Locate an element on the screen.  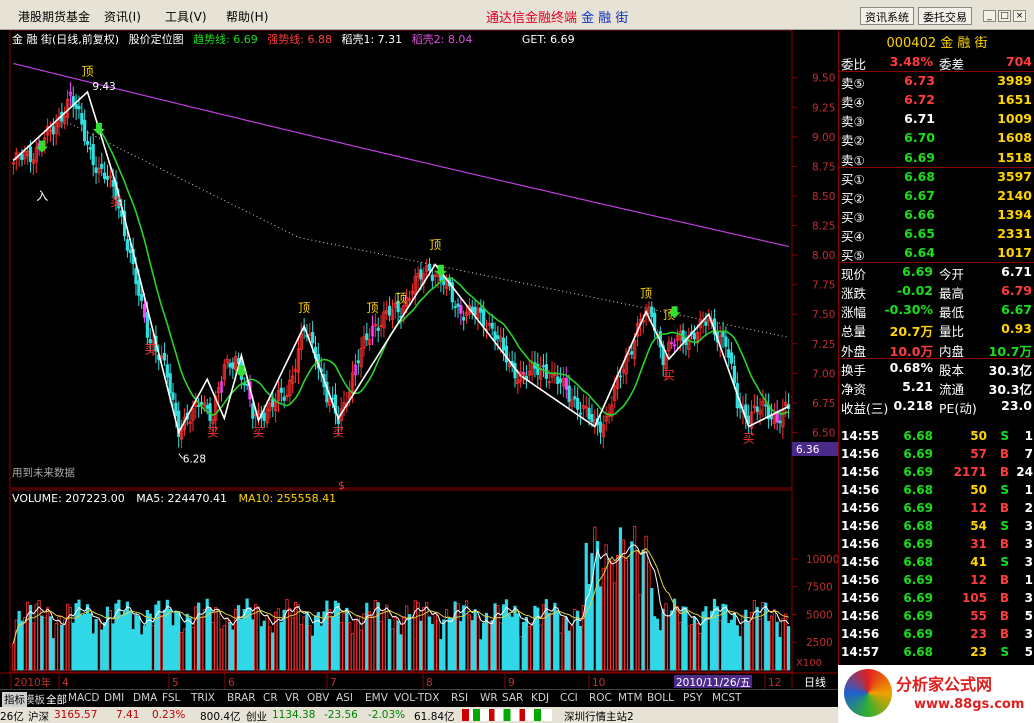
minimize-icon: _ is located at coordinates (989, 16).